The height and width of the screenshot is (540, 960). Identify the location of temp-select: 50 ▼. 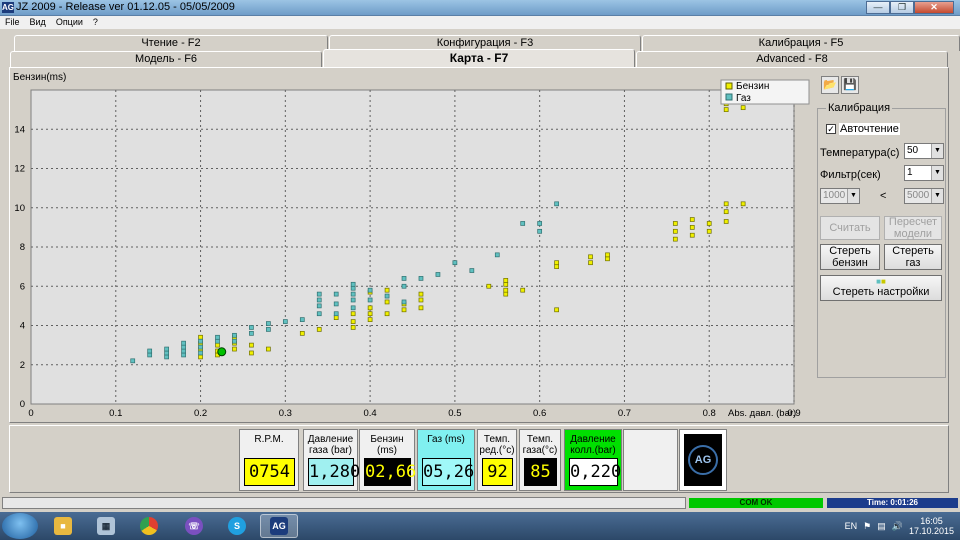
(924, 151).